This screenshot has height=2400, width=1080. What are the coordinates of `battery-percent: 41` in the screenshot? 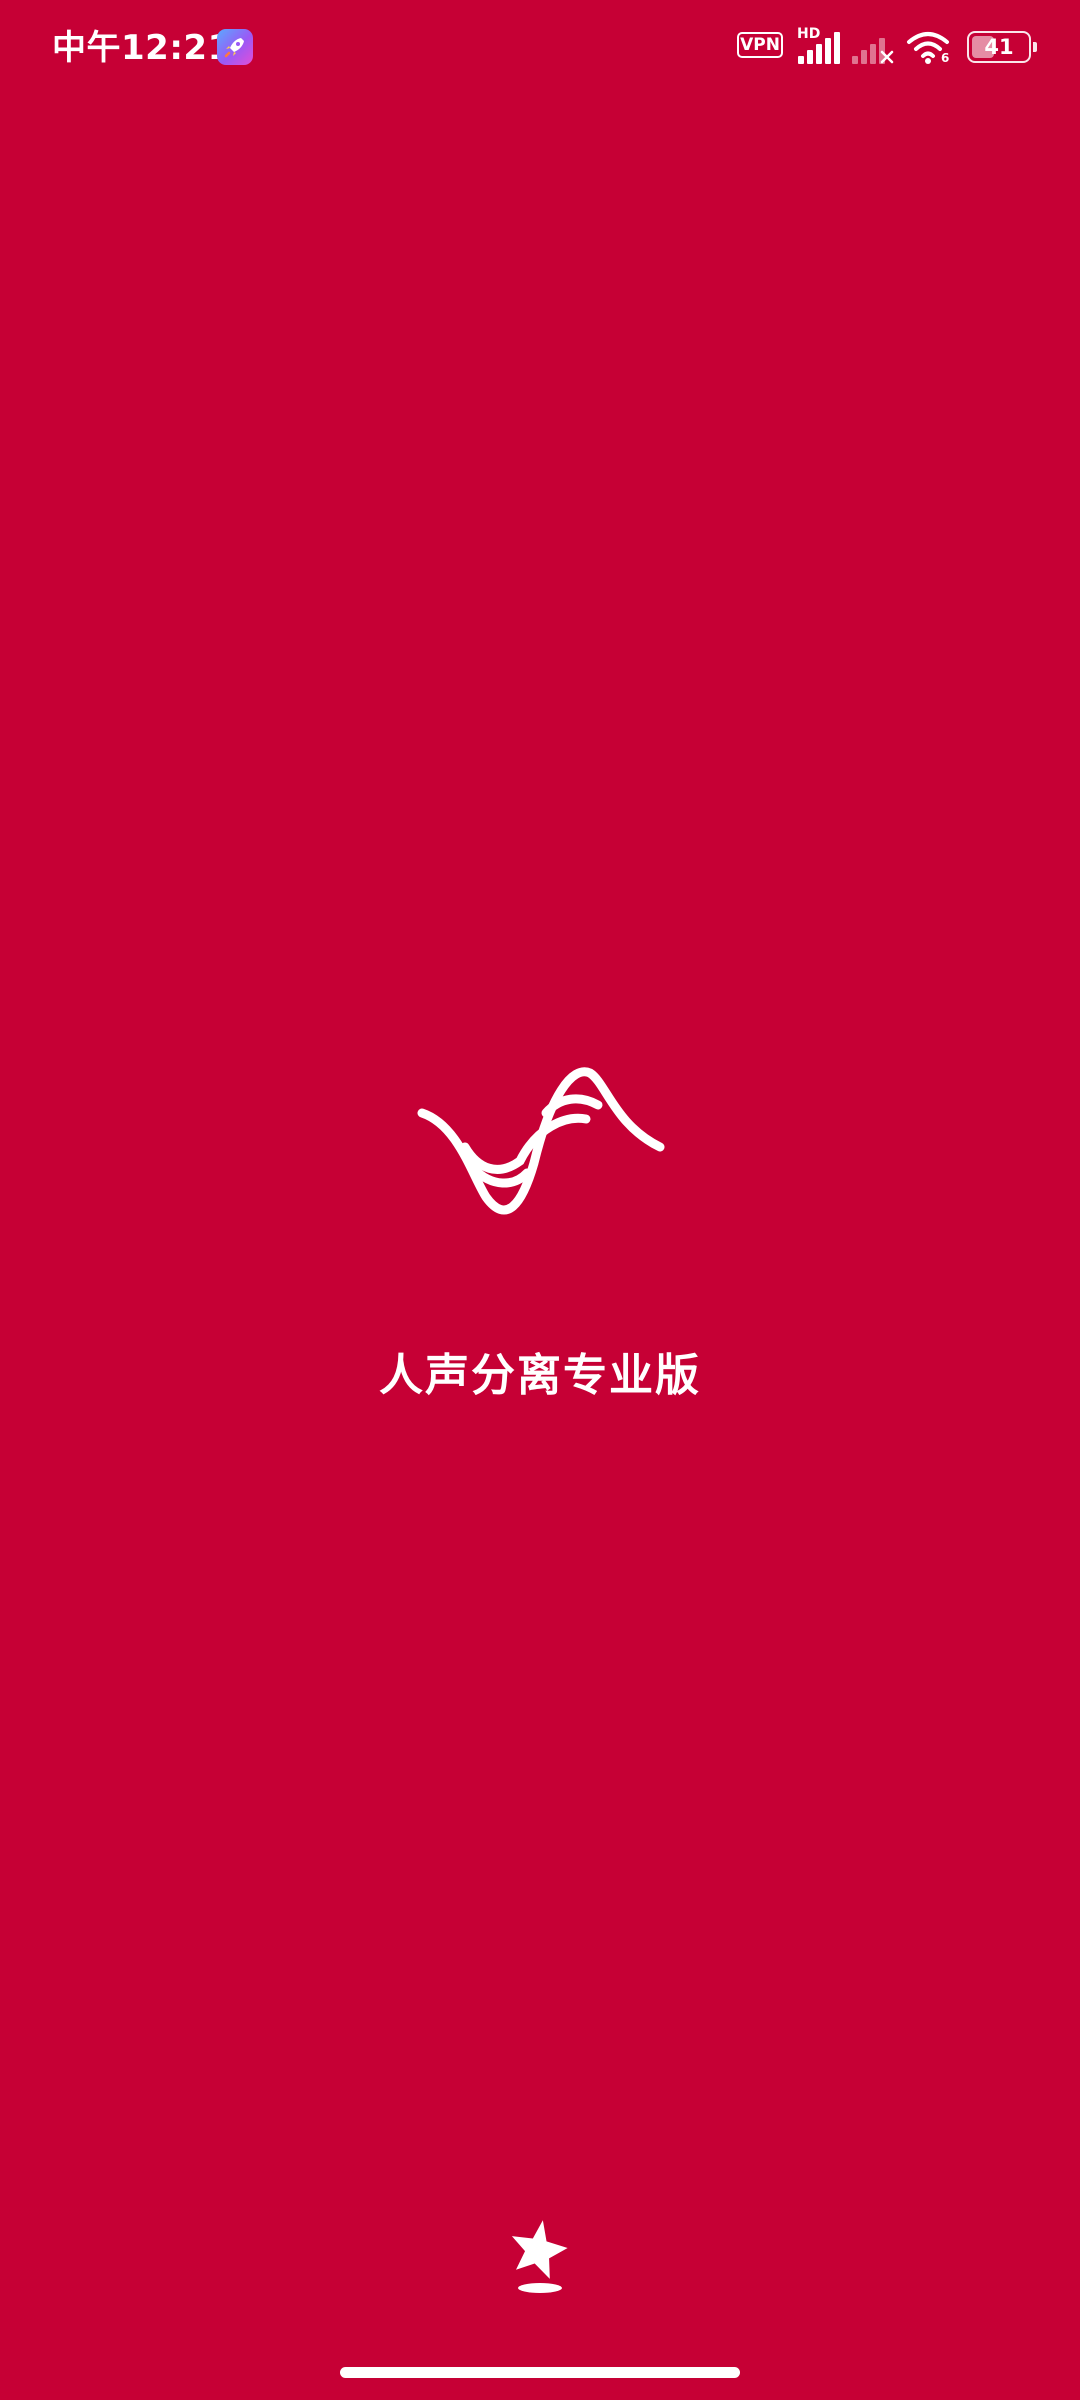 It's located at (999, 47).